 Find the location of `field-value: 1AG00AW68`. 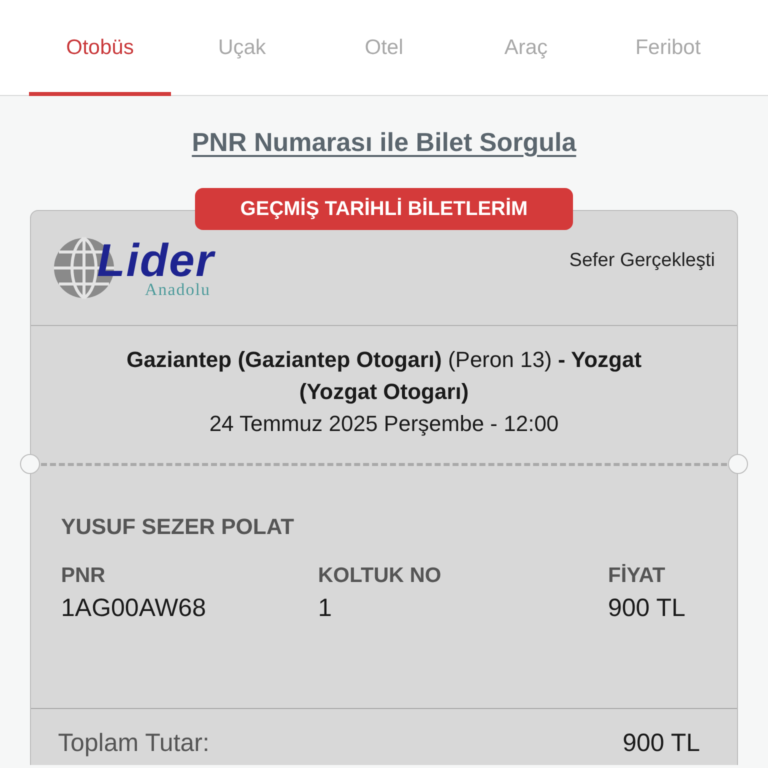

field-value: 1AG00AW68 is located at coordinates (134, 608).